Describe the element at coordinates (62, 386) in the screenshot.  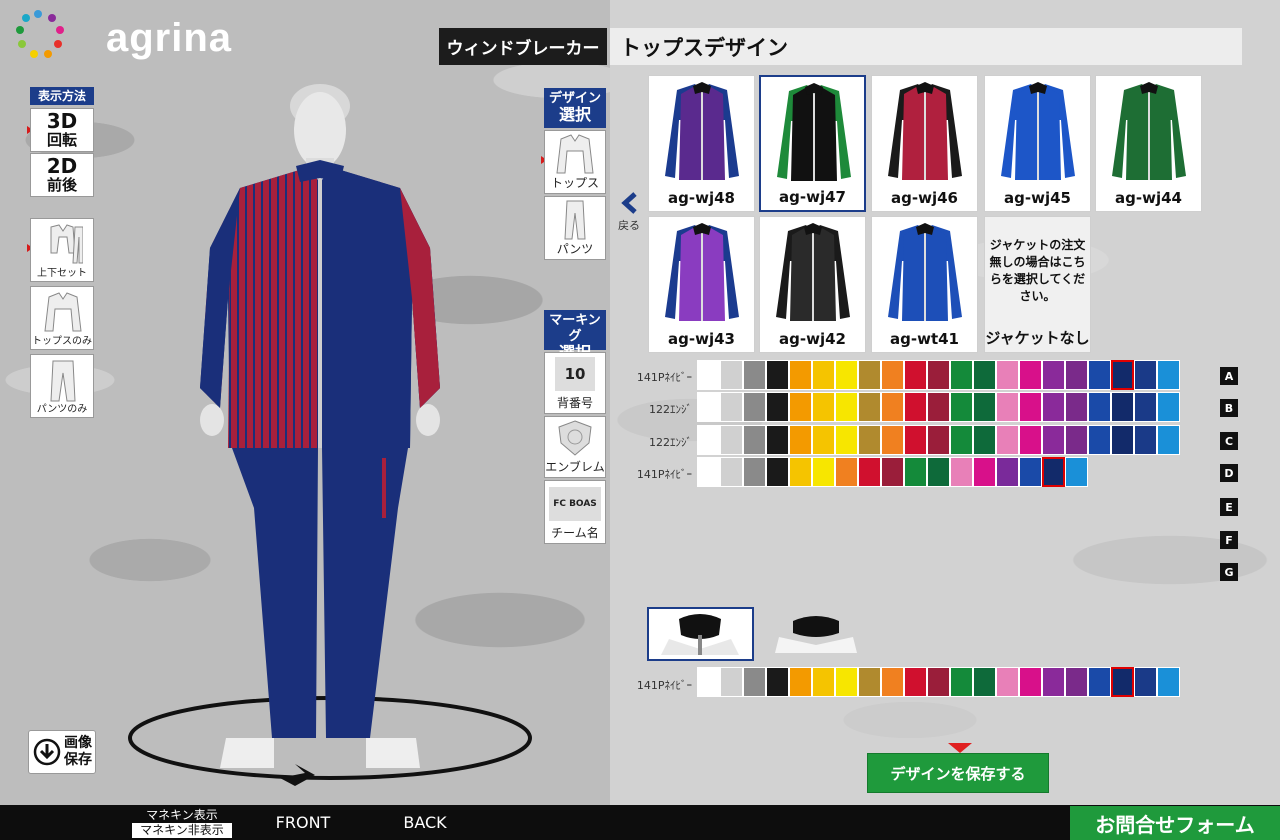
I see `set-pants-button: パンツのみ` at that location.